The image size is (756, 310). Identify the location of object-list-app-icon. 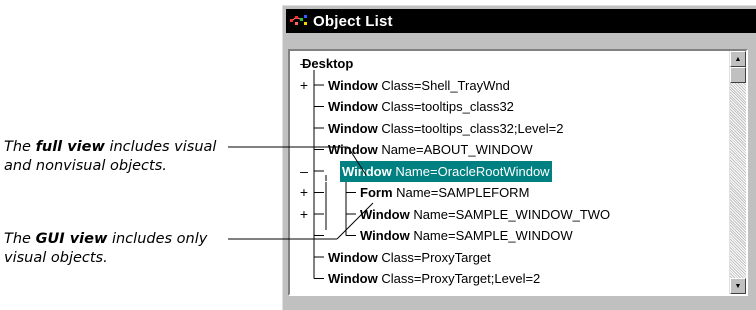
(299, 21).